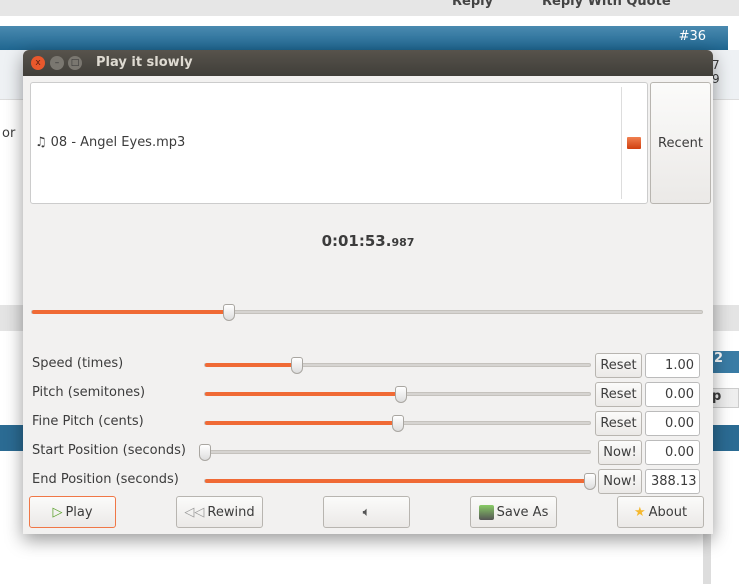  Describe the element at coordinates (38, 63) in the screenshot. I see `close-icon: x` at that location.